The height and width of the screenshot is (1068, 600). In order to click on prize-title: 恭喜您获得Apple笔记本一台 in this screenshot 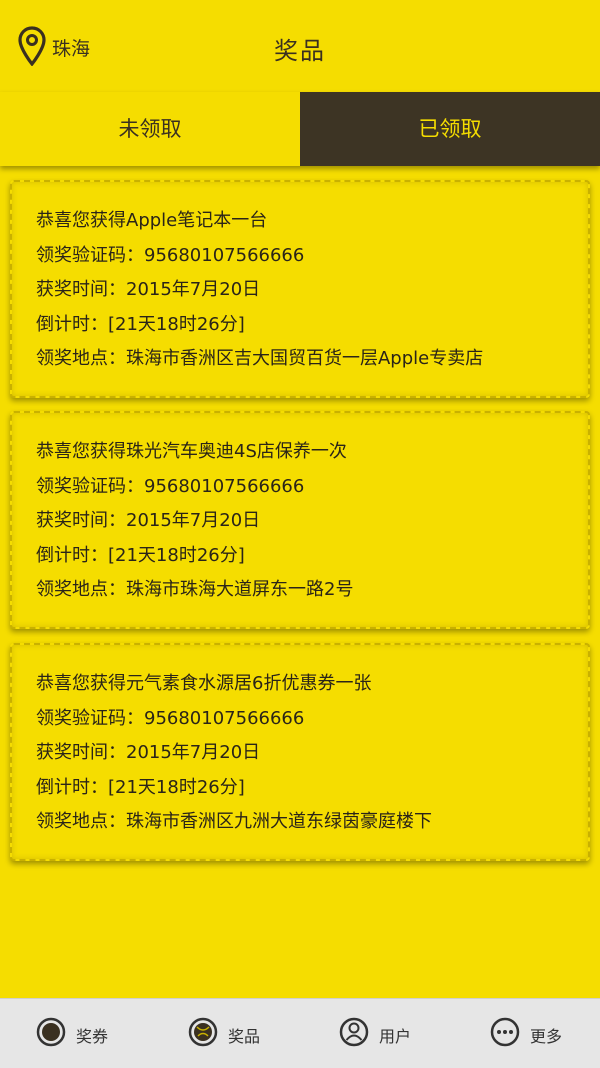, I will do `click(152, 220)`.